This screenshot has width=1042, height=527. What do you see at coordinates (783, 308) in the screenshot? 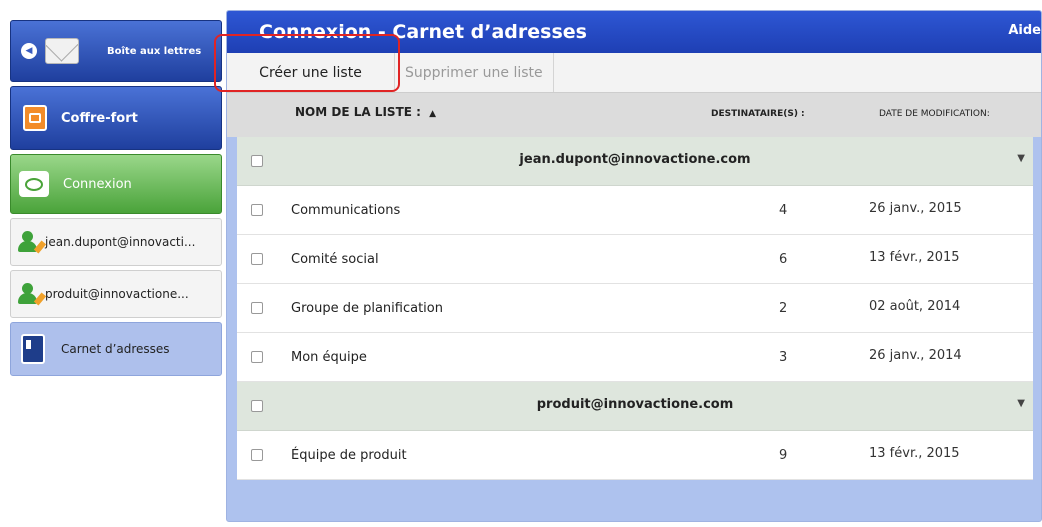
I see `recipient-count: 2` at bounding box center [783, 308].